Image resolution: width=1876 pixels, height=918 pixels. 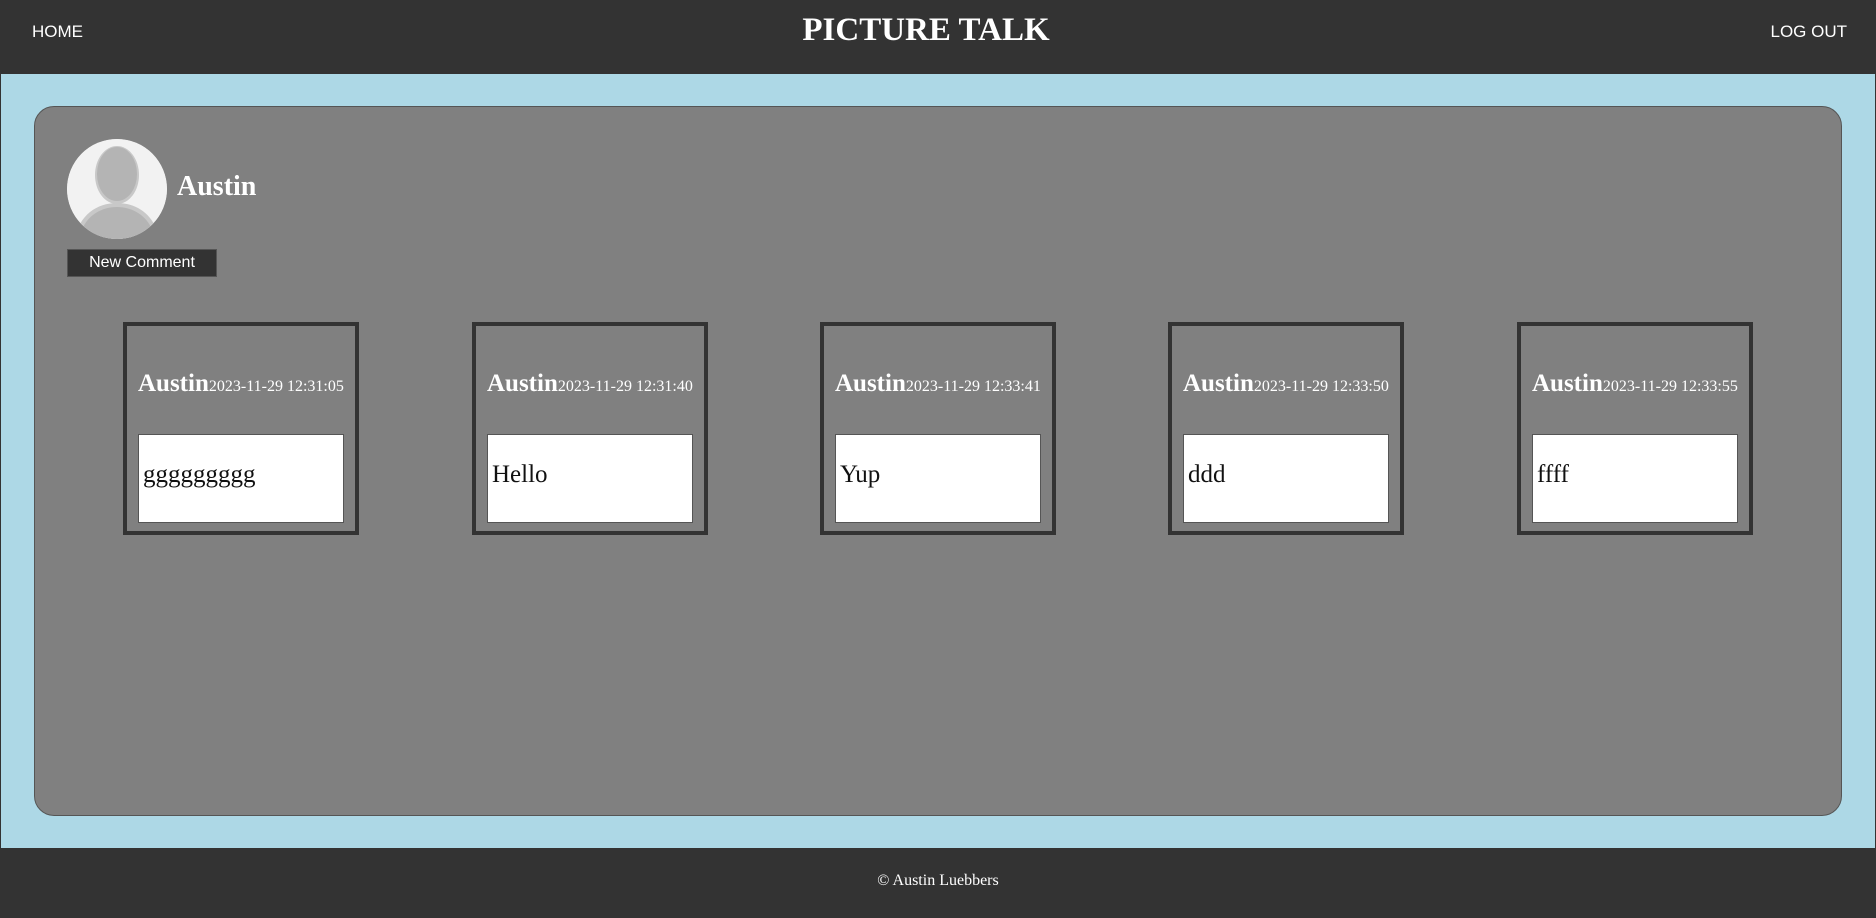 I want to click on new-comment-button: New Comment, so click(x=142, y=263).